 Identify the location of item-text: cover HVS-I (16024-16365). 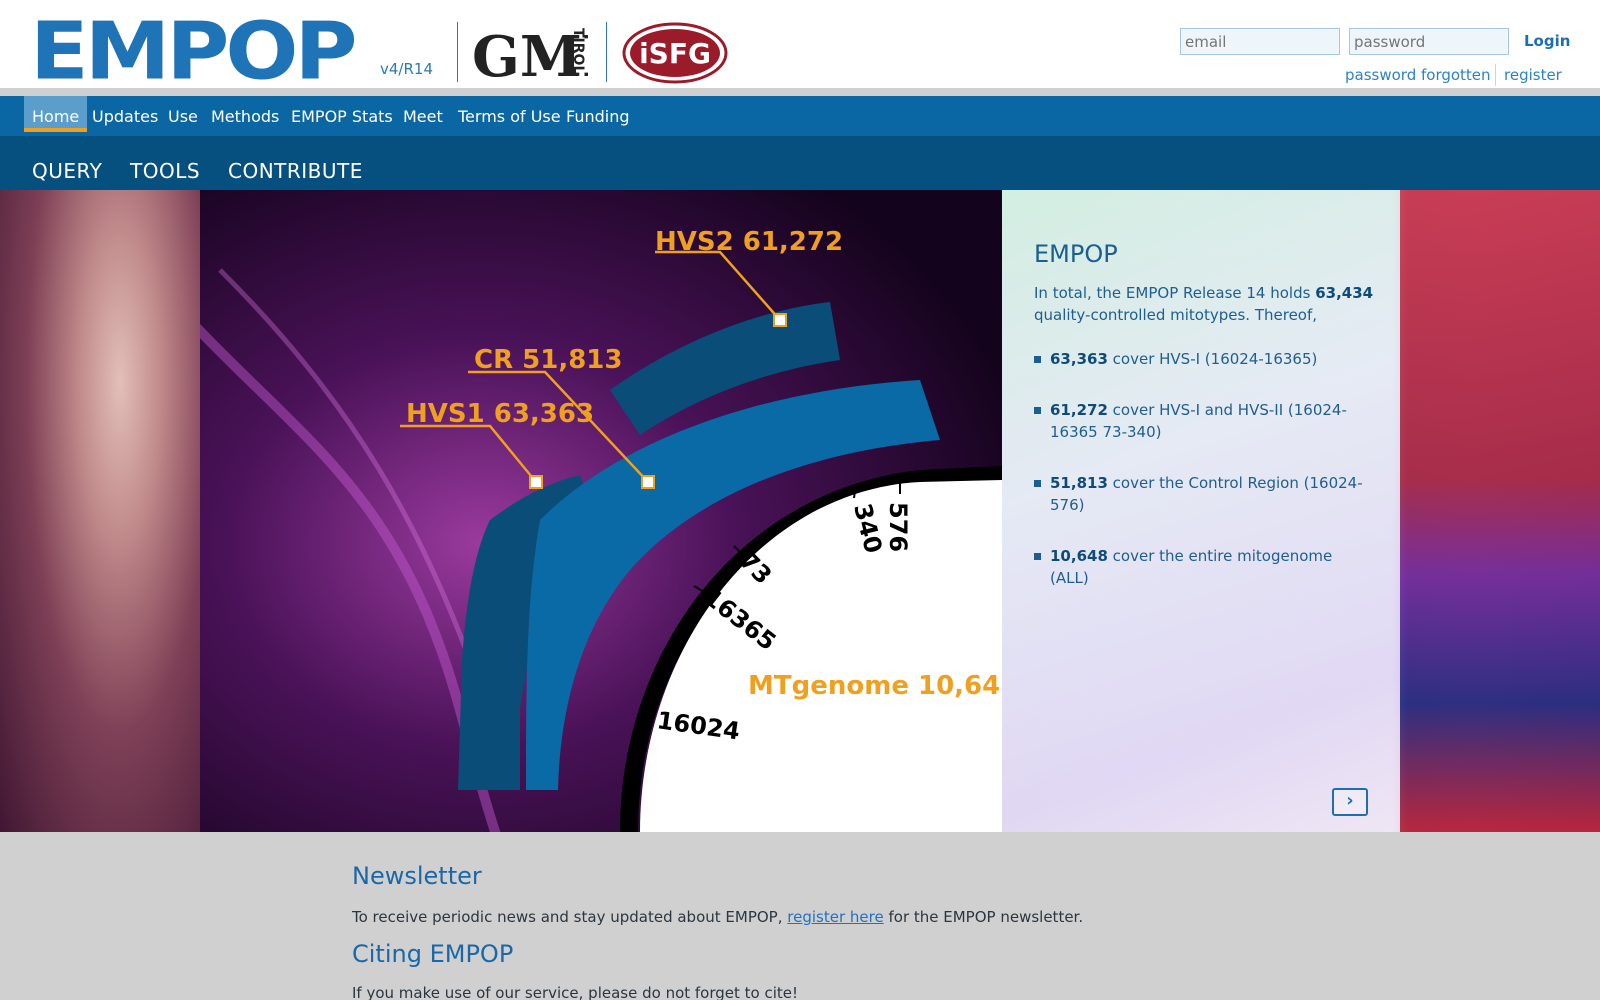
(1215, 359).